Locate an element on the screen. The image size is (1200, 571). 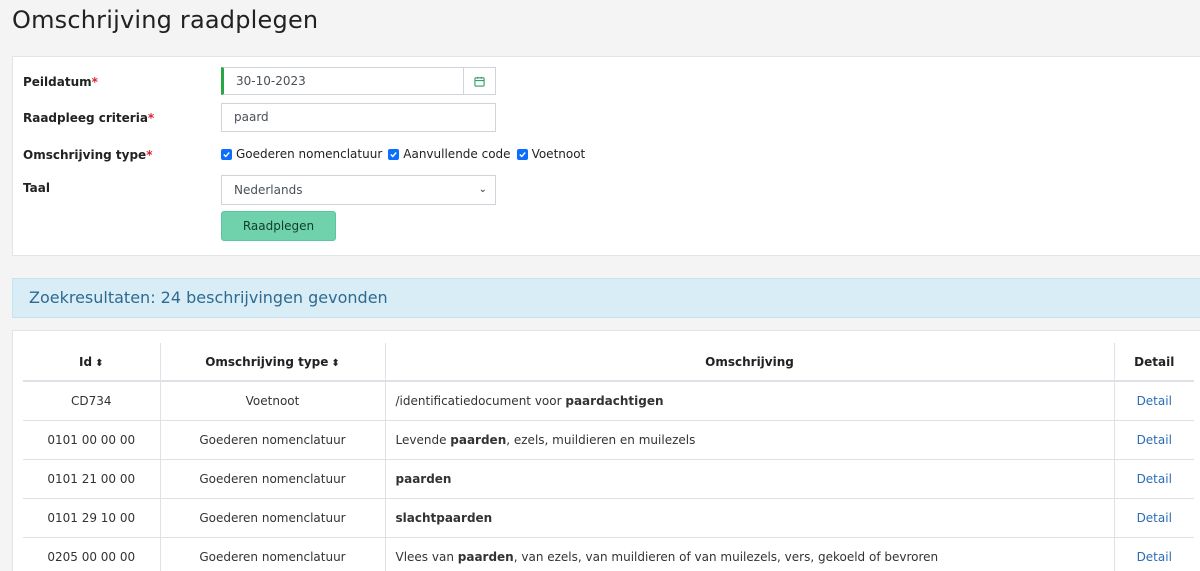
checkbox-aanvullende-code is located at coordinates (394, 154).